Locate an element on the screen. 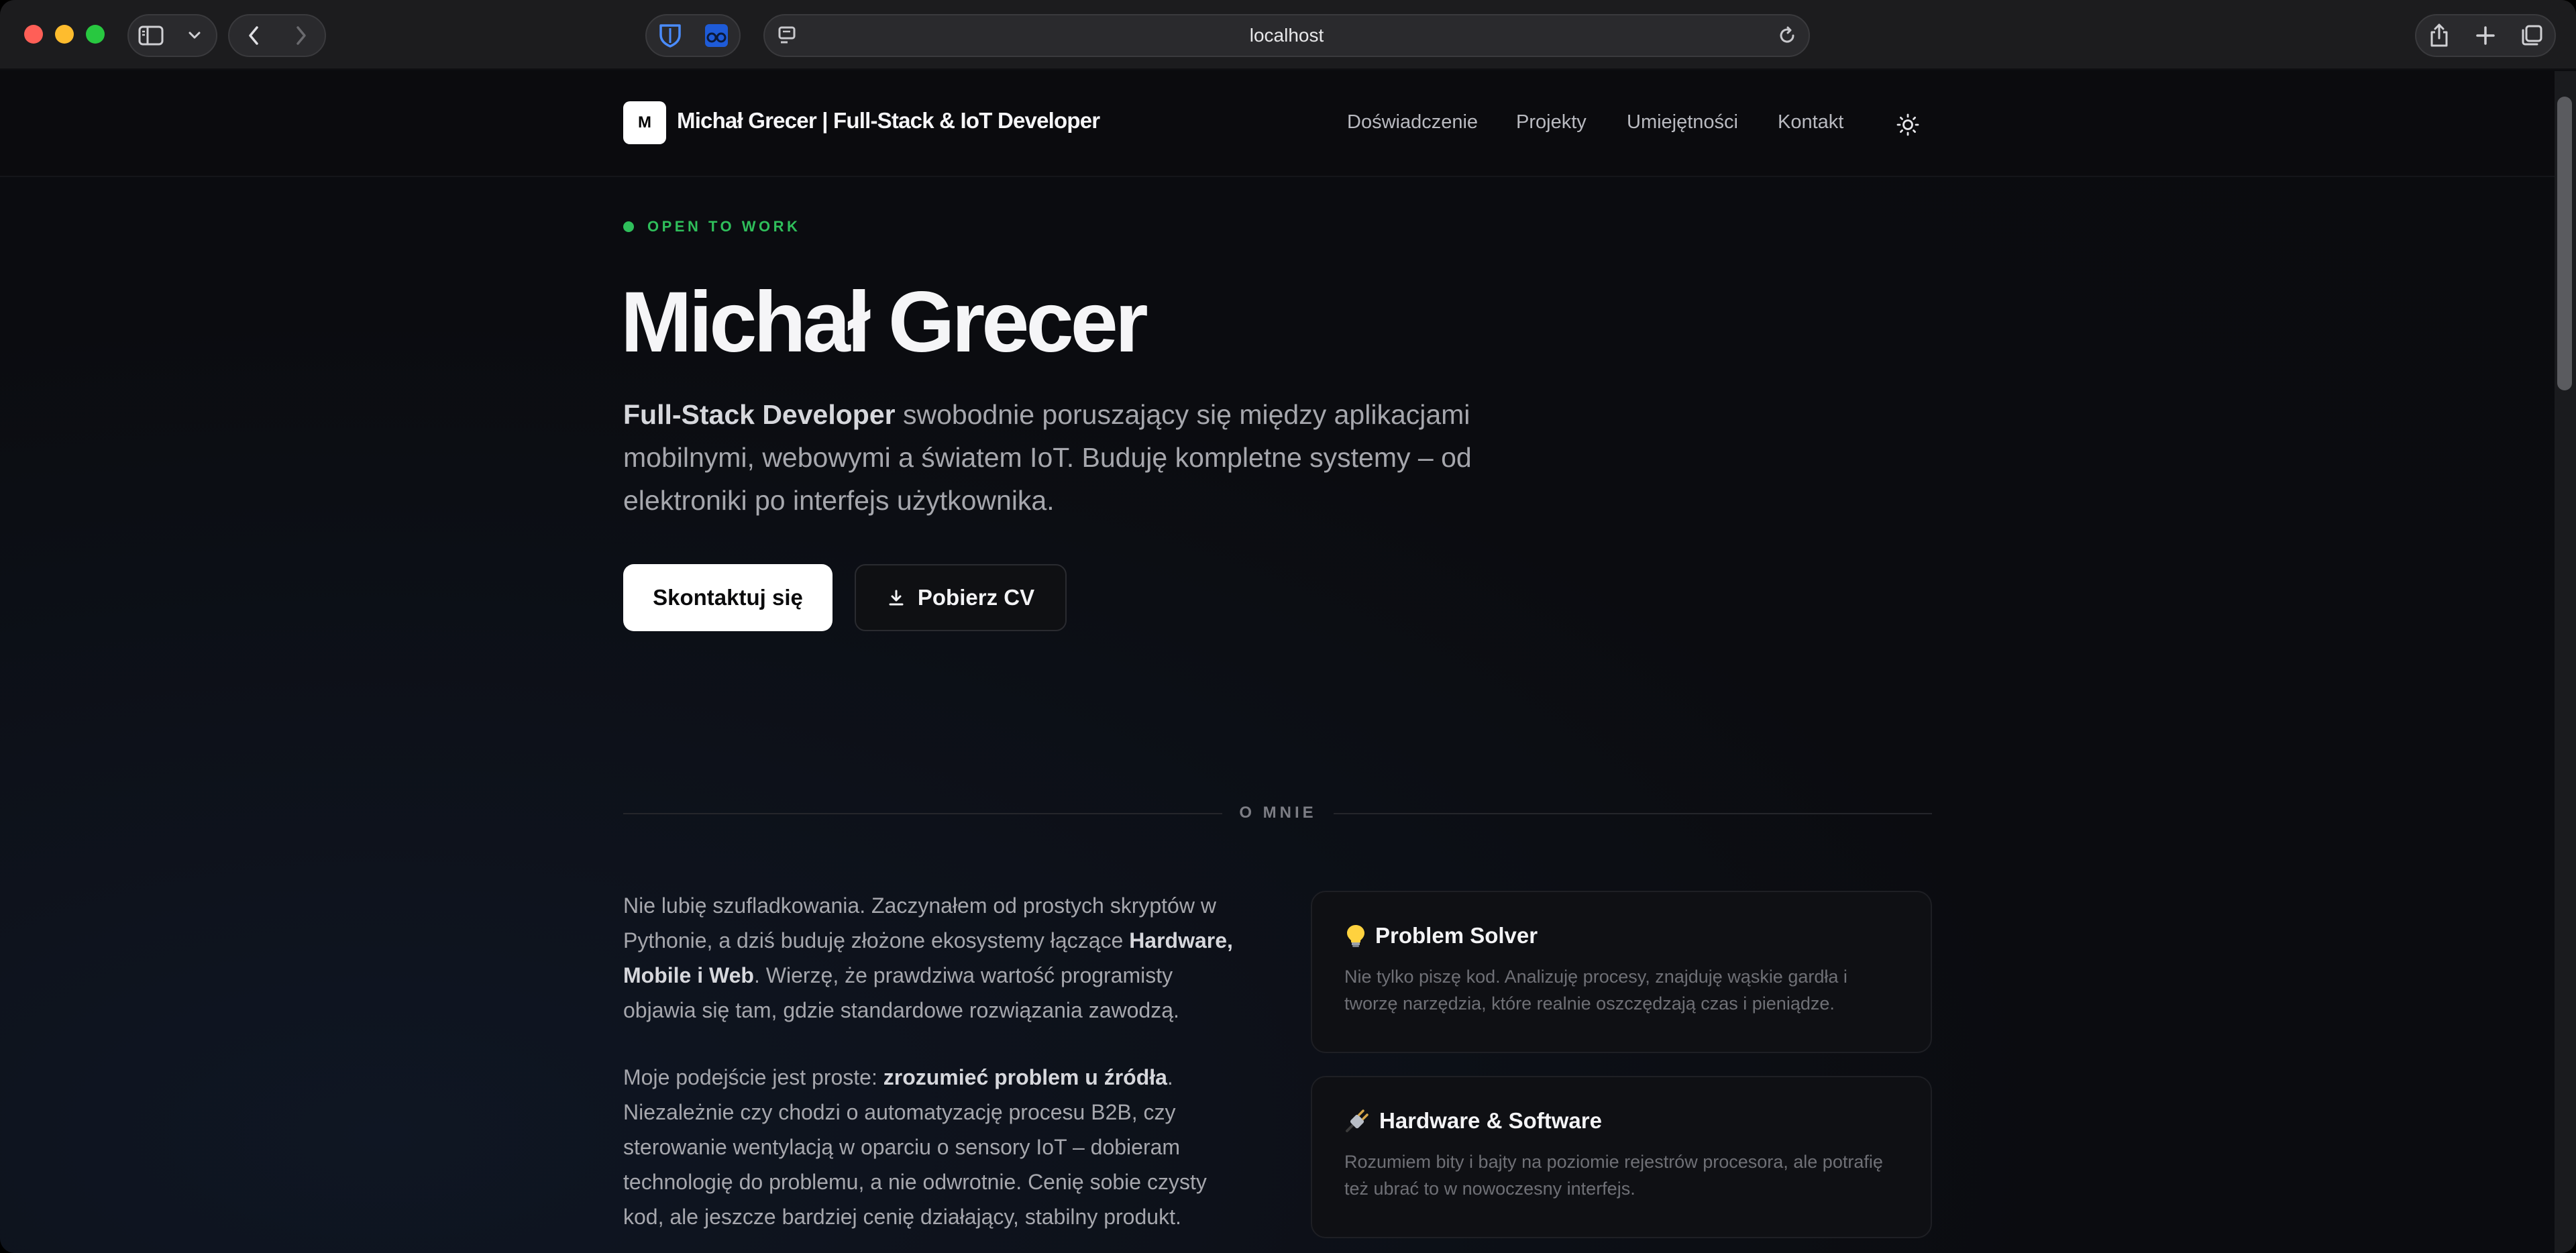 This screenshot has height=1253, width=2576. maximize-window-button is located at coordinates (95, 34).